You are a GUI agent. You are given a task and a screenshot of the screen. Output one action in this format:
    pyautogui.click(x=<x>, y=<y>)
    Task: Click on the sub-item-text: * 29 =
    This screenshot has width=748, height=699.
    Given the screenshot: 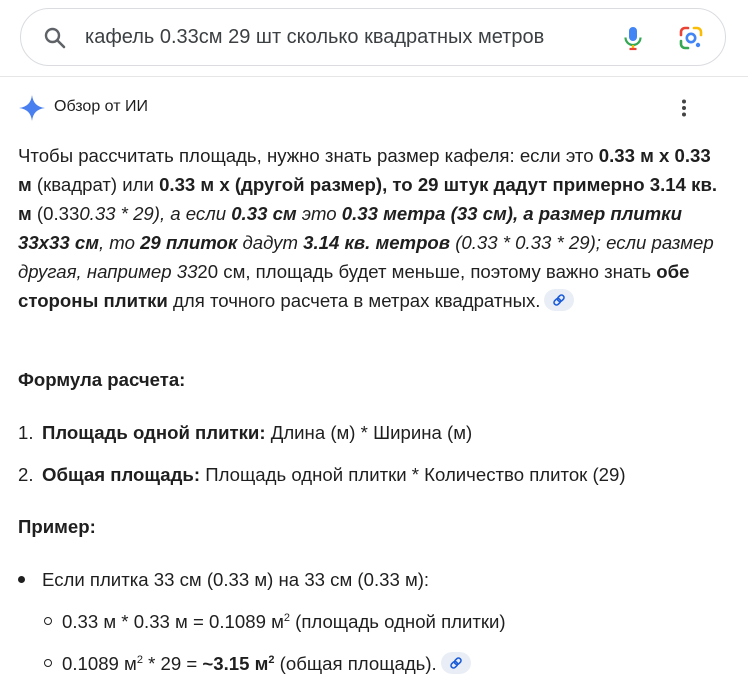 What is the action you would take?
    pyautogui.click(x=172, y=663)
    